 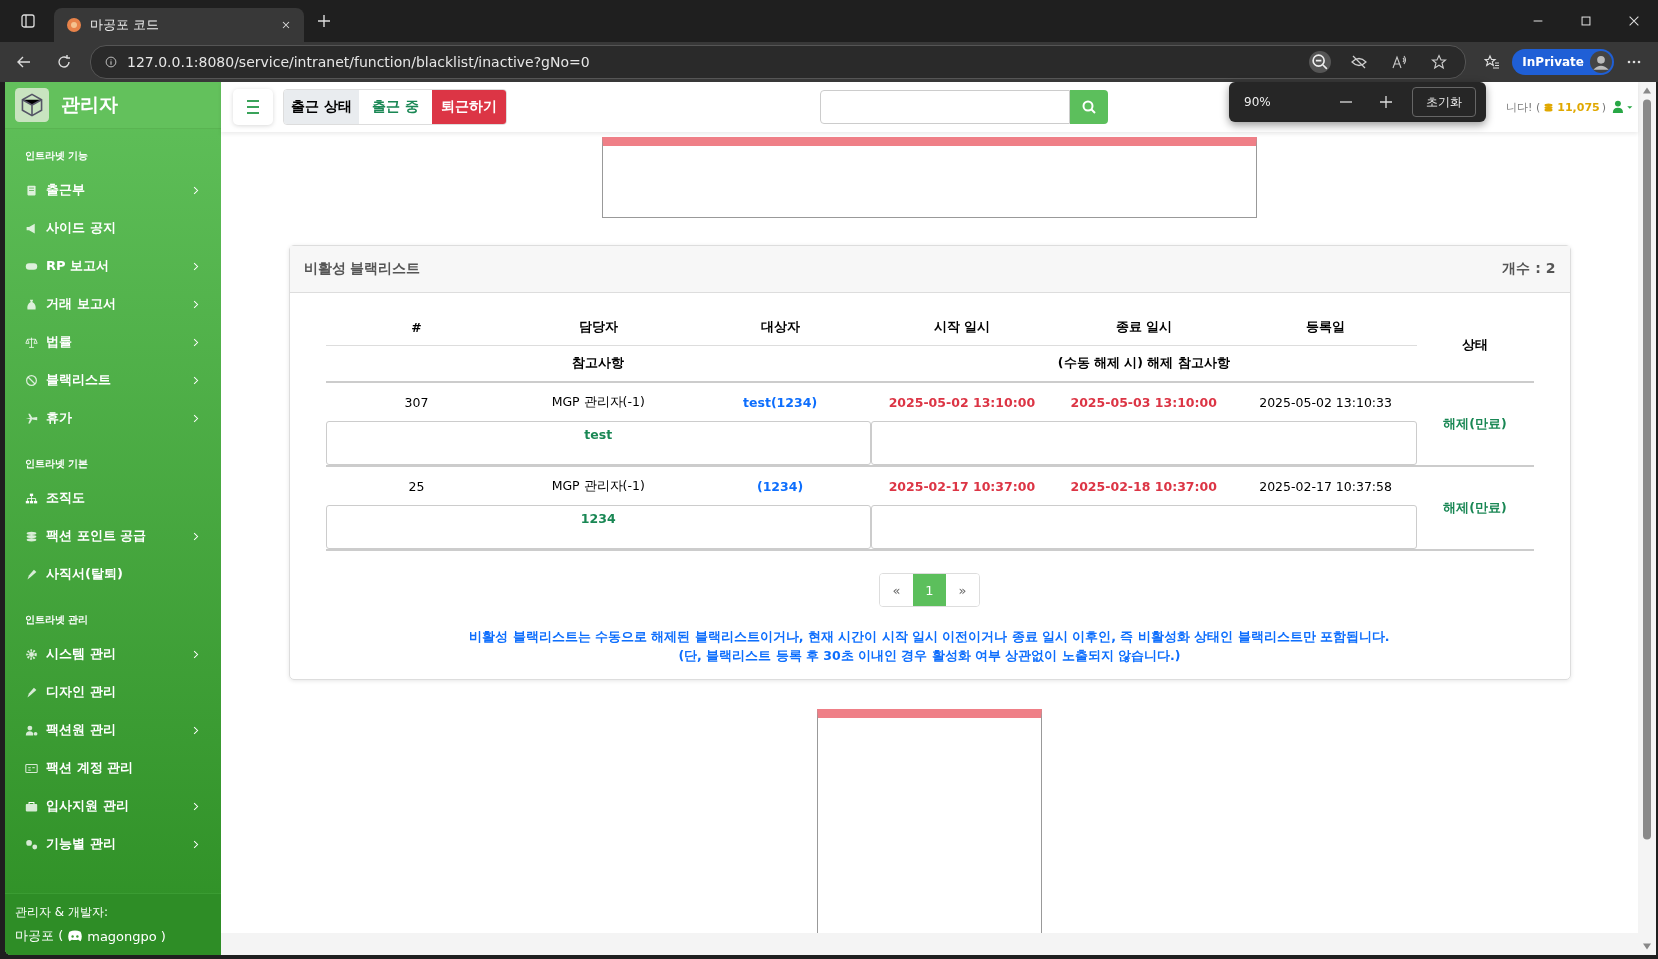 What do you see at coordinates (179, 25) in the screenshot?
I see `browser-tab: 마공포 코드` at bounding box center [179, 25].